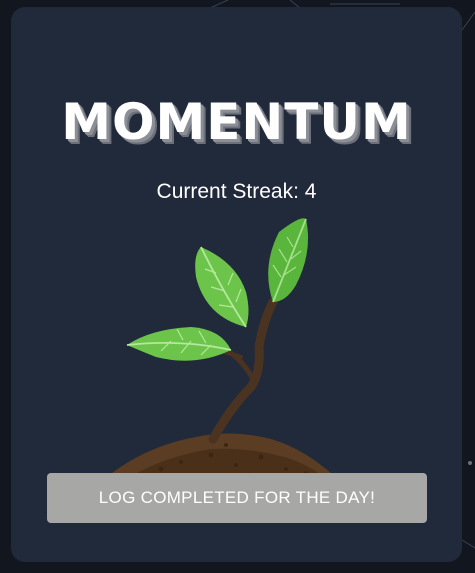  Describe the element at coordinates (222, 287) in the screenshot. I see `leaf-upper-left` at that location.